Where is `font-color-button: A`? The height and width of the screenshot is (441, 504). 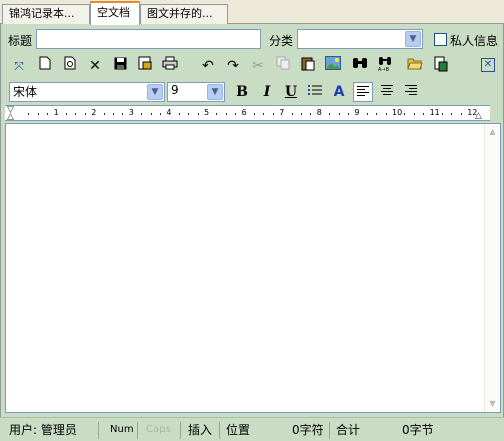
font-color-button: A is located at coordinates (339, 92).